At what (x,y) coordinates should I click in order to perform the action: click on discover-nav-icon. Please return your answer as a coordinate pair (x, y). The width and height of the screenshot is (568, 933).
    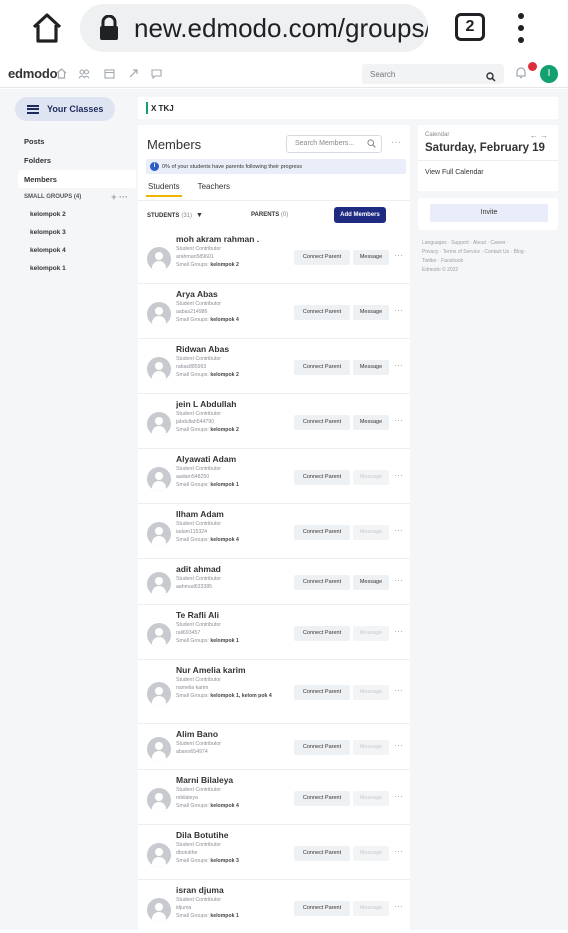
    Looking at the image, I should click on (133, 74).